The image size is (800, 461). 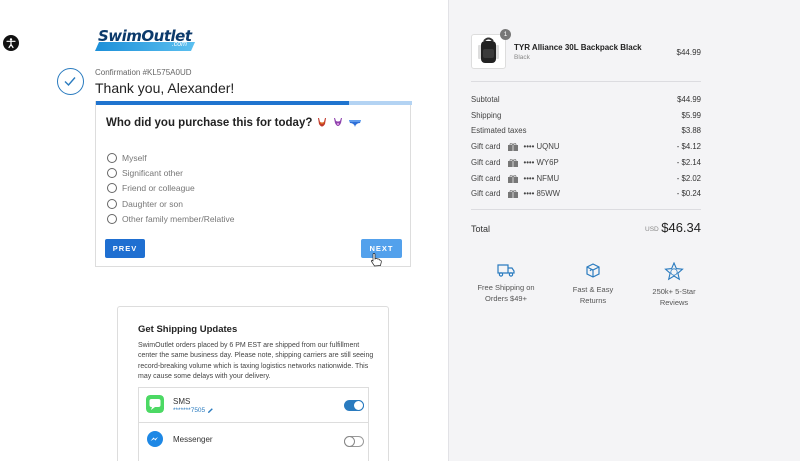 I want to click on product-variant: Black, so click(x=522, y=57).